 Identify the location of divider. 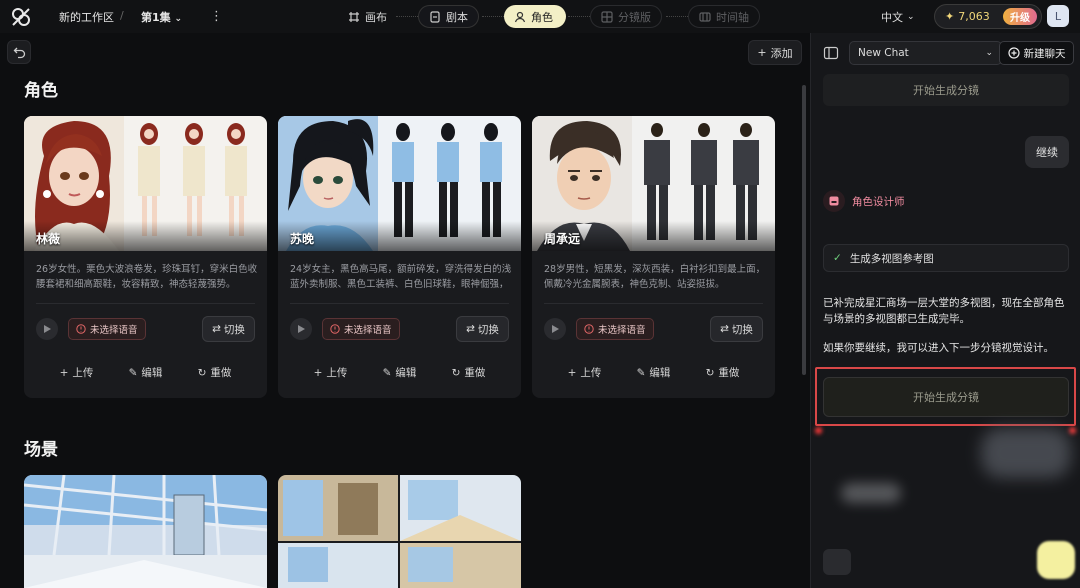
(145, 303).